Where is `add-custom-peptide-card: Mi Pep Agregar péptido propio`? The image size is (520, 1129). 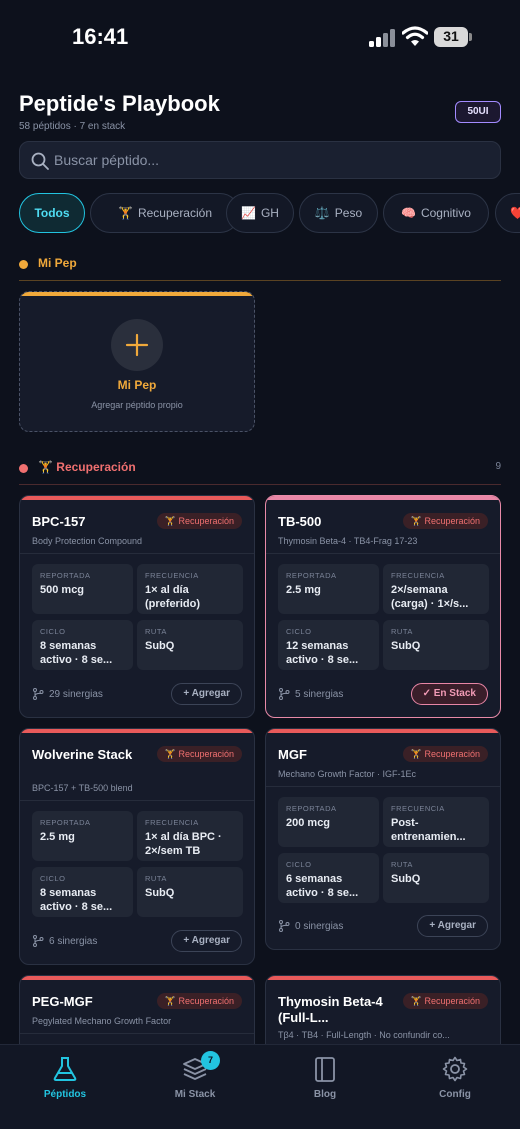
add-custom-peptide-card: Mi Pep Agregar péptido propio is located at coordinates (137, 361).